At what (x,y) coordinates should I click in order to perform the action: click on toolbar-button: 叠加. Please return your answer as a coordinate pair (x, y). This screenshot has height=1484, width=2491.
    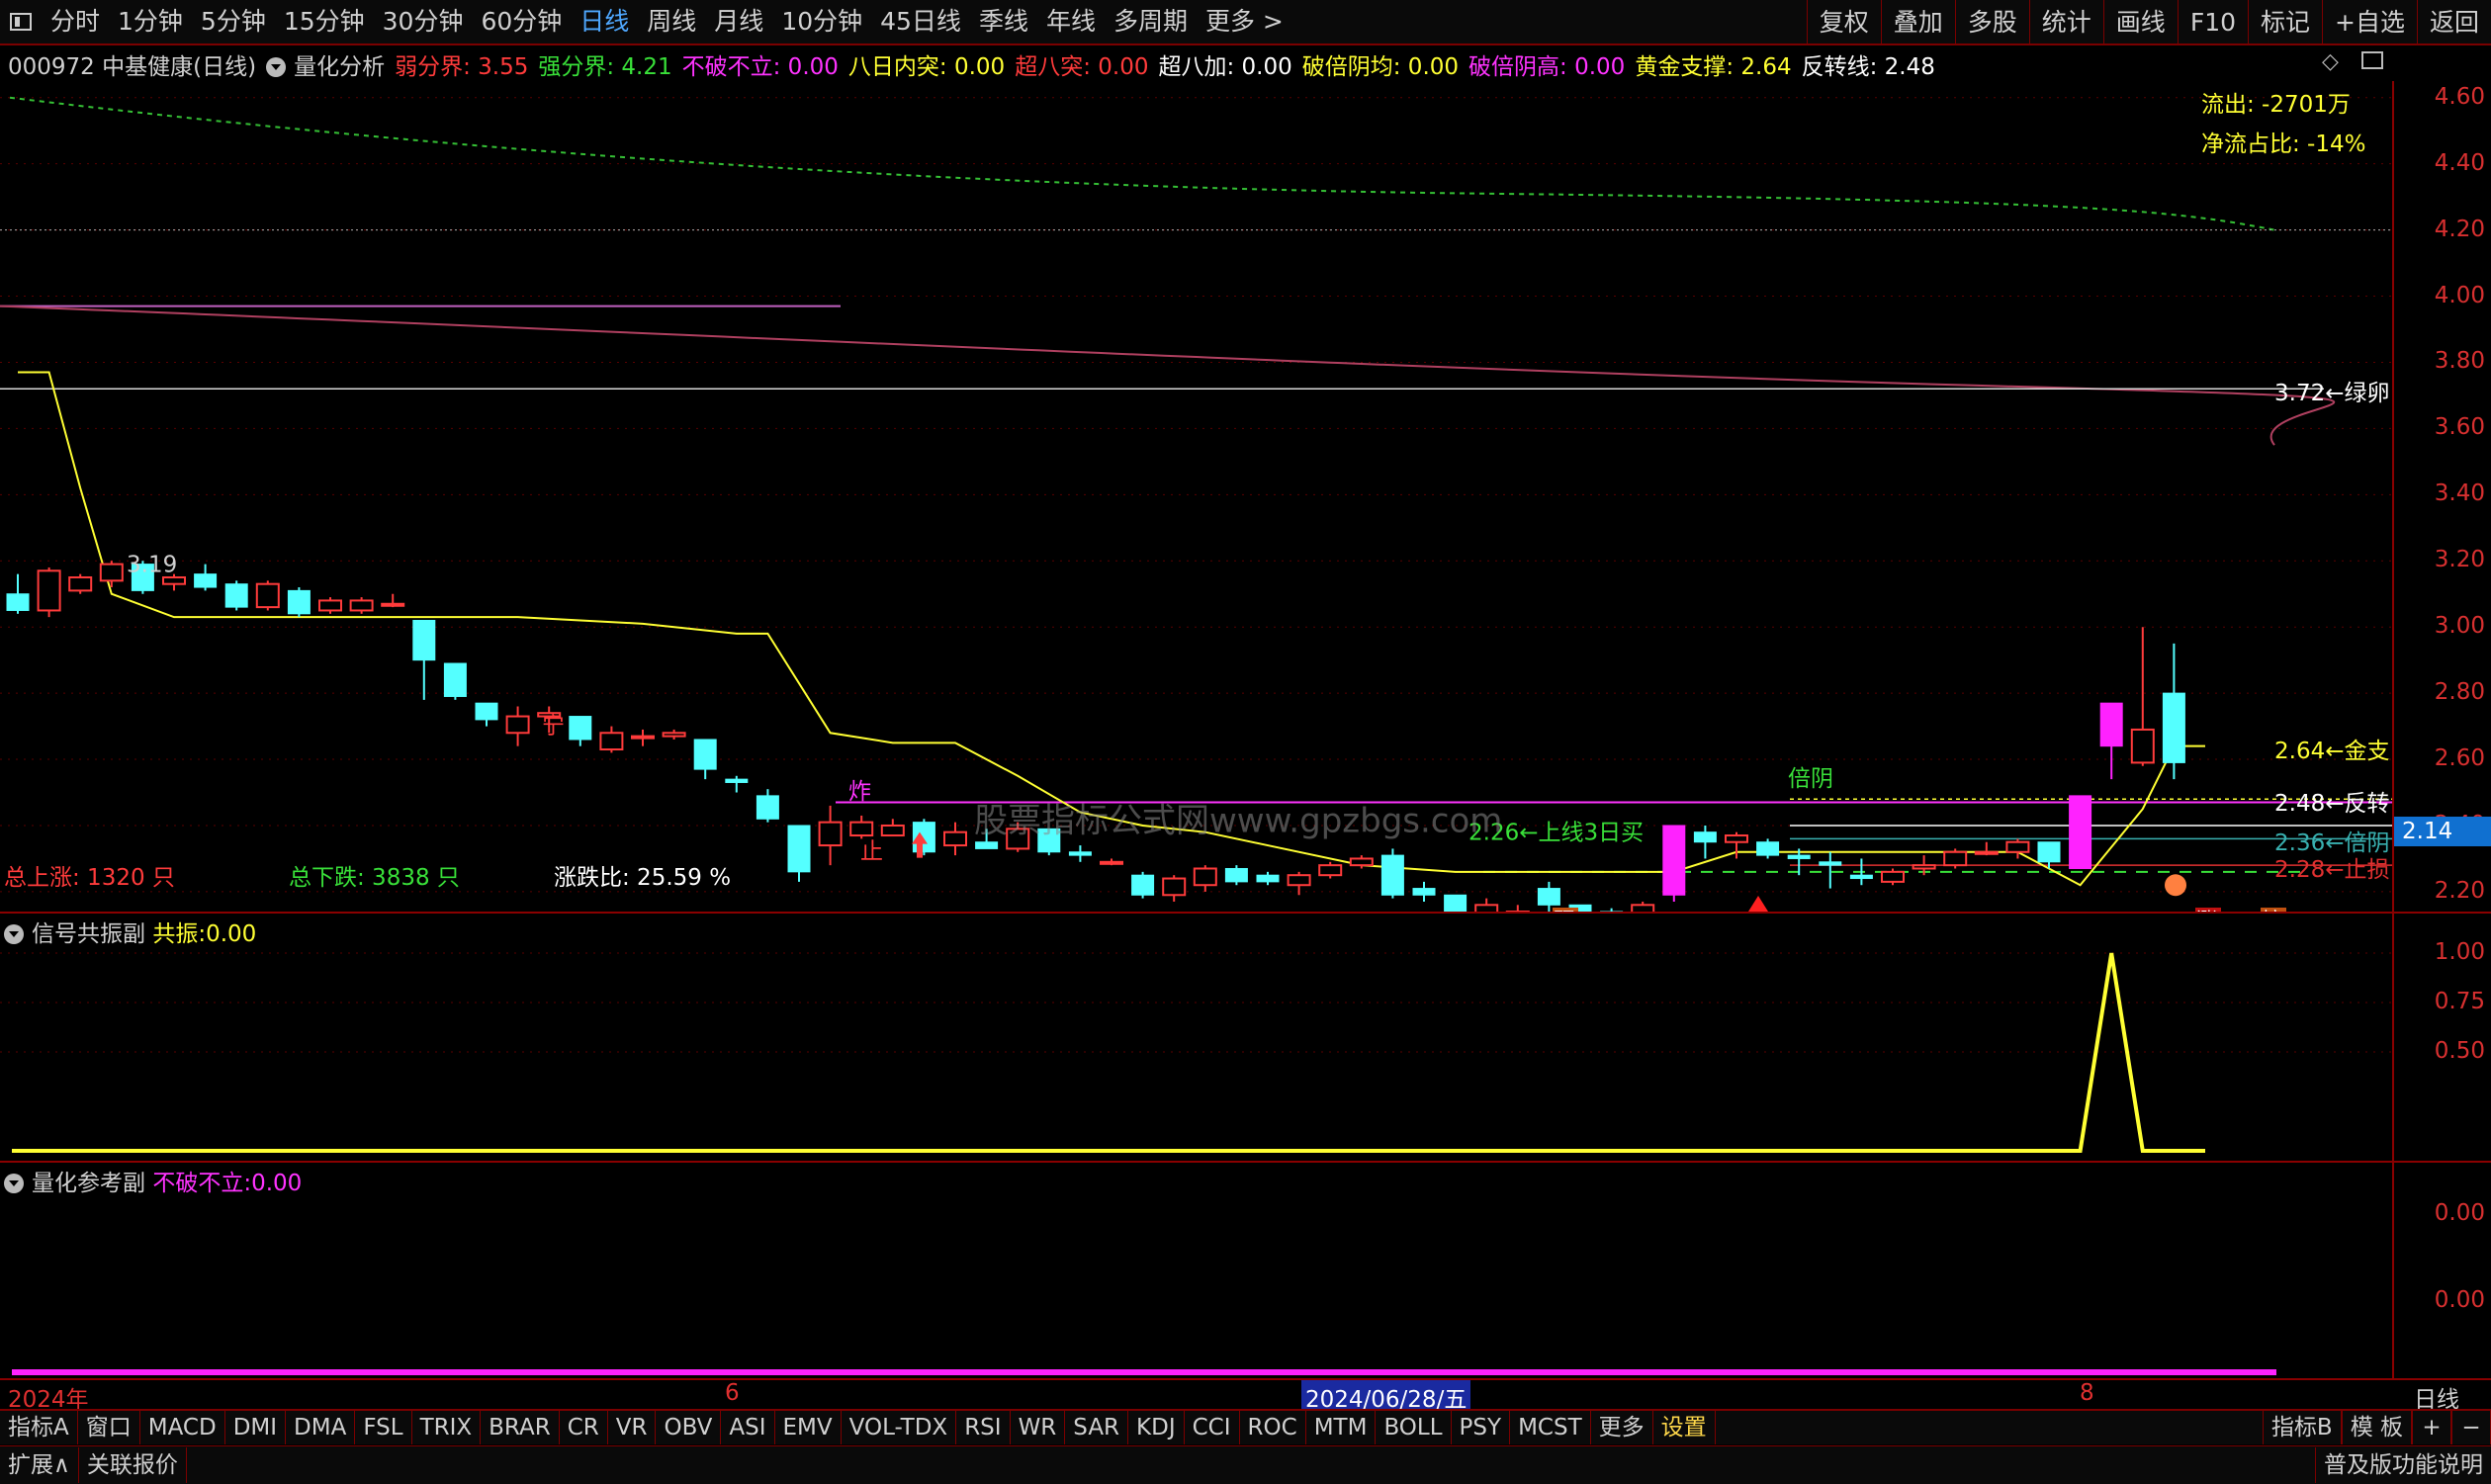
    Looking at the image, I should click on (1917, 22).